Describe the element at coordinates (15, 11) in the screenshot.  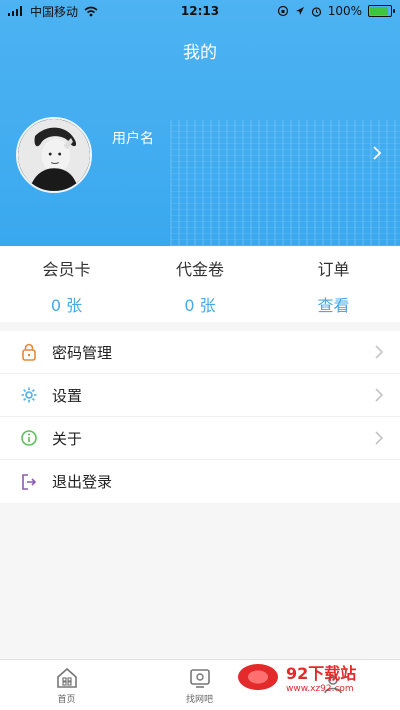
I see `signal-icon` at that location.